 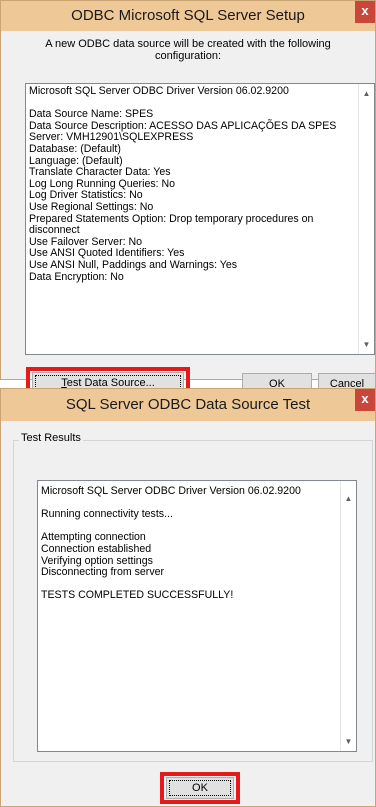 I want to click on results-scrollbar: ▲ ▼, so click(x=348, y=616).